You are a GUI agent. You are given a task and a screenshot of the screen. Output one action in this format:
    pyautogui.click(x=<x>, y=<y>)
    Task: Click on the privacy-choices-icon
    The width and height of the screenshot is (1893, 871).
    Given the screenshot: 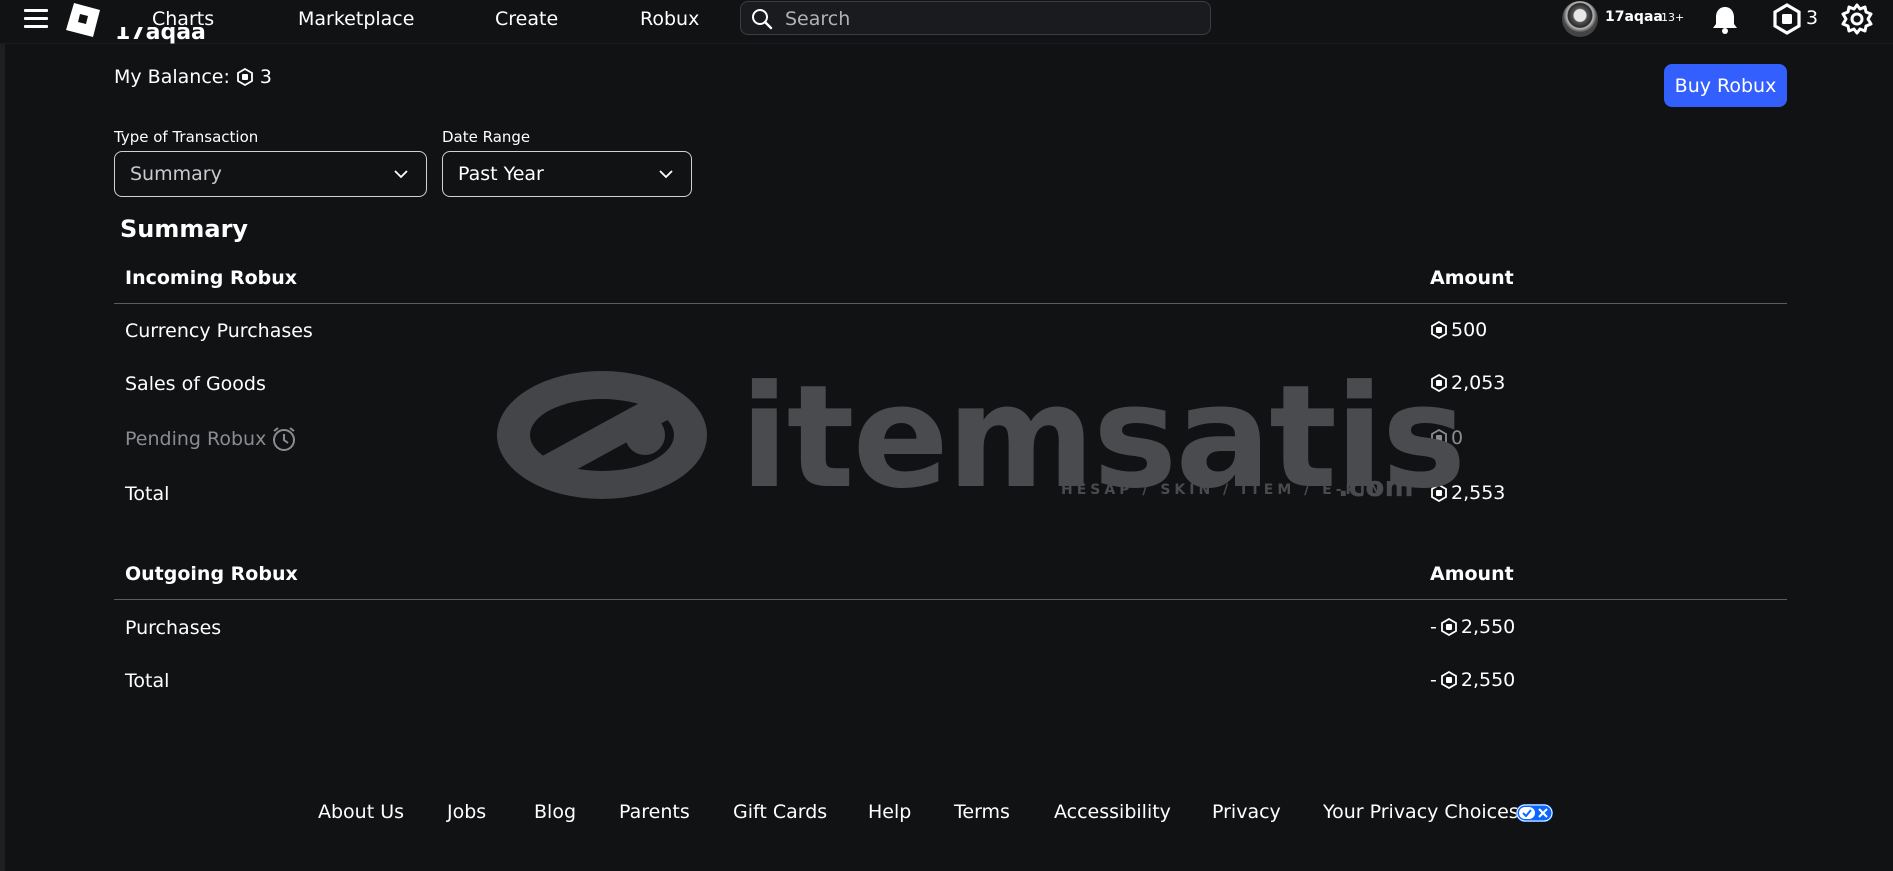 What is the action you would take?
    pyautogui.click(x=1534, y=813)
    